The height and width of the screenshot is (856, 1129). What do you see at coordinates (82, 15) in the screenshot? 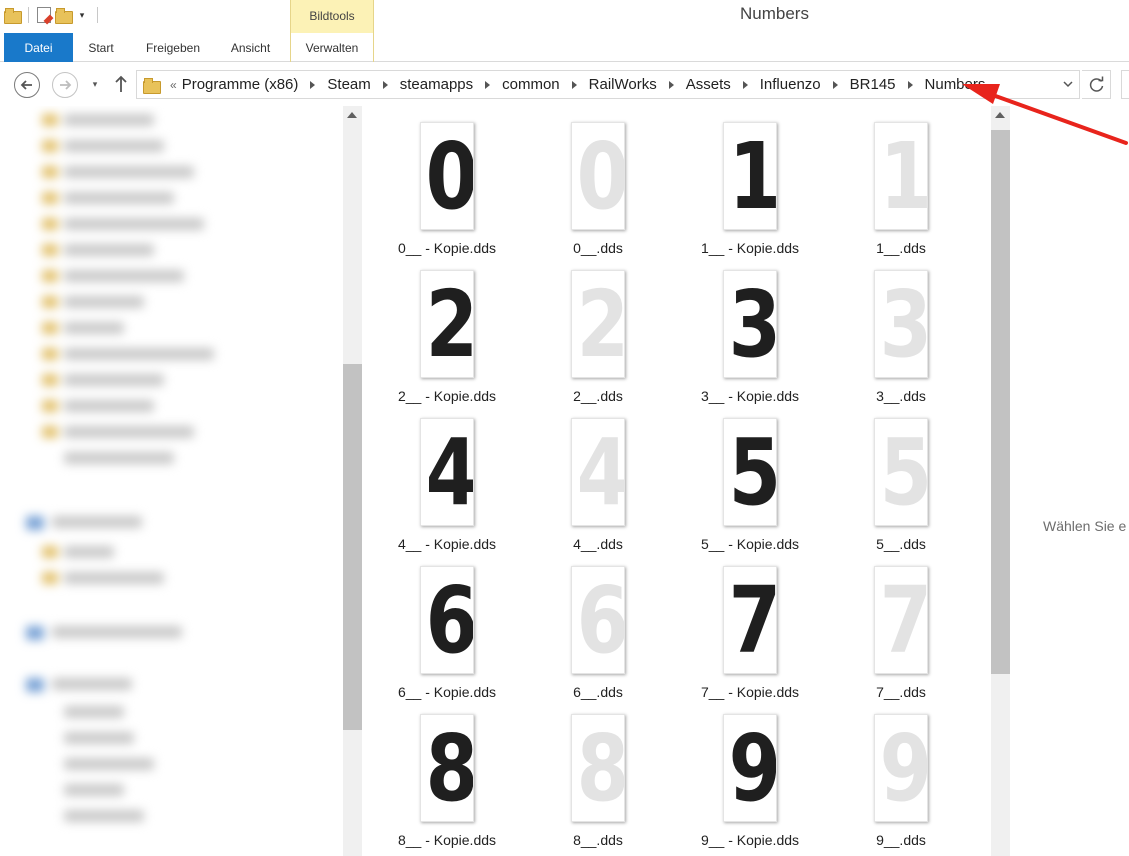
I see `customize-dropdown-icon: ▾` at bounding box center [82, 15].